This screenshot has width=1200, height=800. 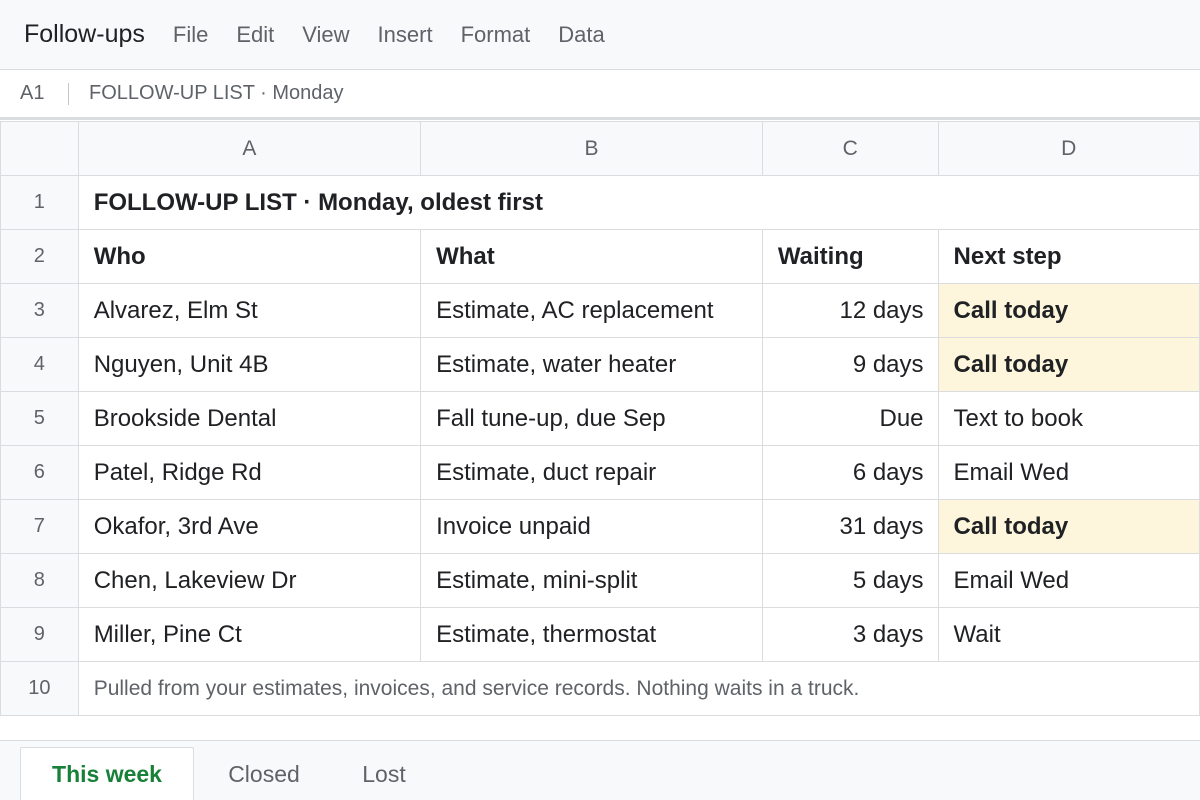 What do you see at coordinates (591, 526) in the screenshot?
I see `cell-what: Invoice unpaid` at bounding box center [591, 526].